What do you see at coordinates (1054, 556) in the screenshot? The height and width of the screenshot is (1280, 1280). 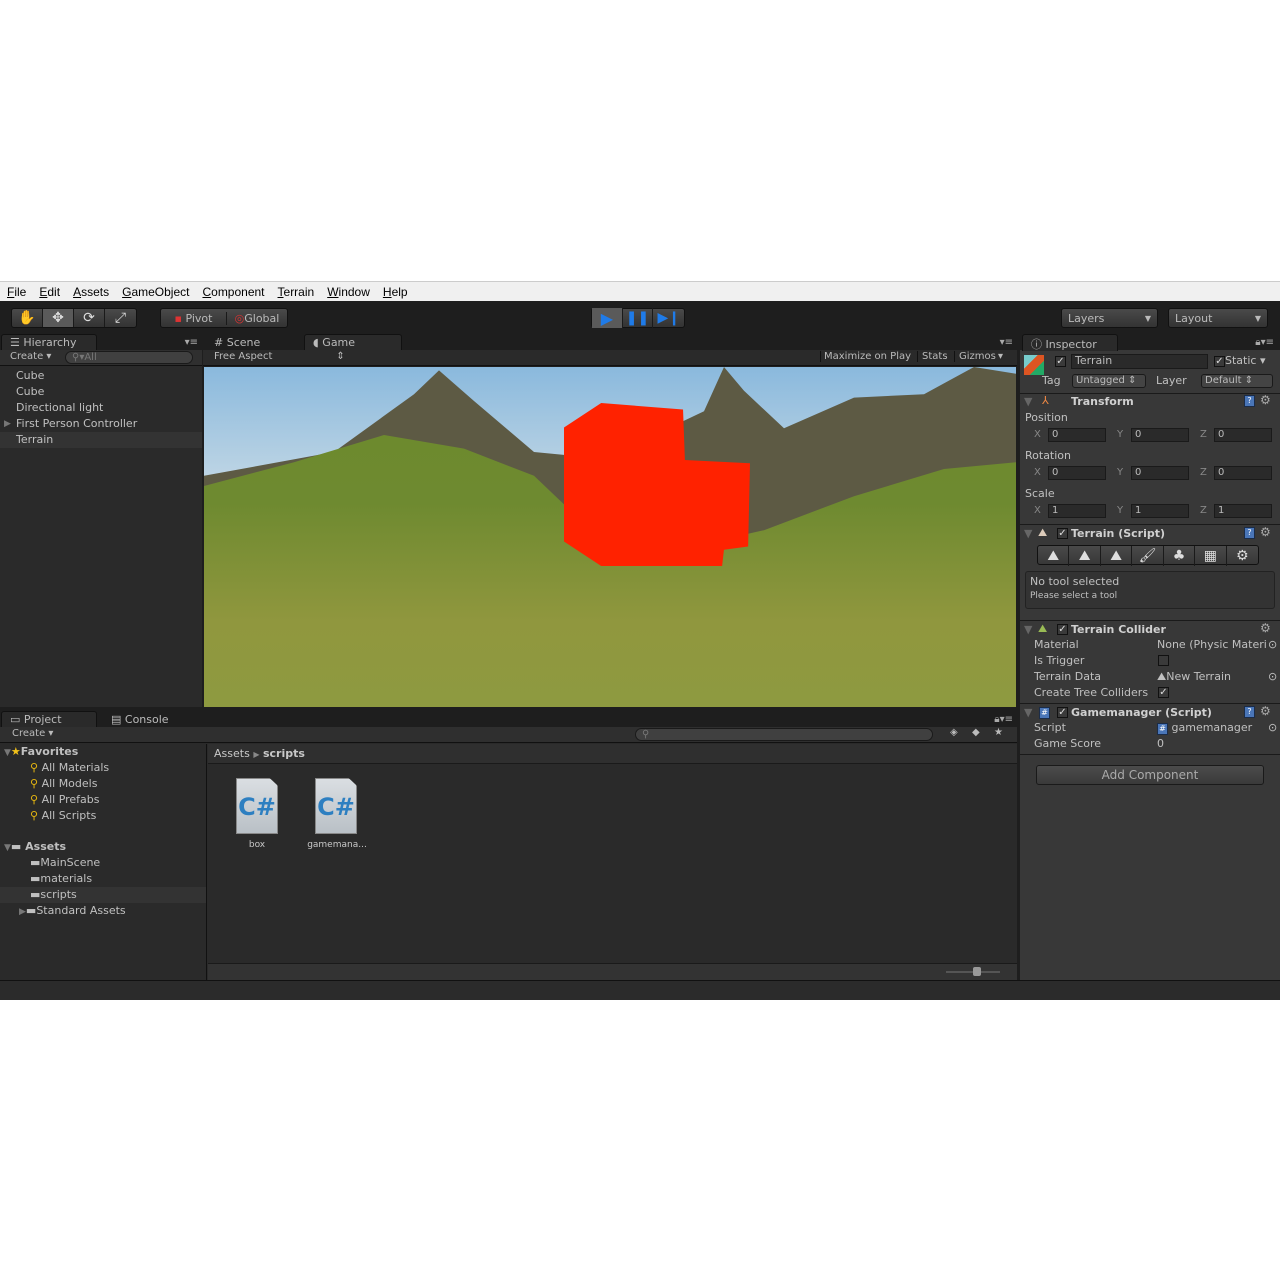 I see `raise-terrain-icon: ⛰` at bounding box center [1054, 556].